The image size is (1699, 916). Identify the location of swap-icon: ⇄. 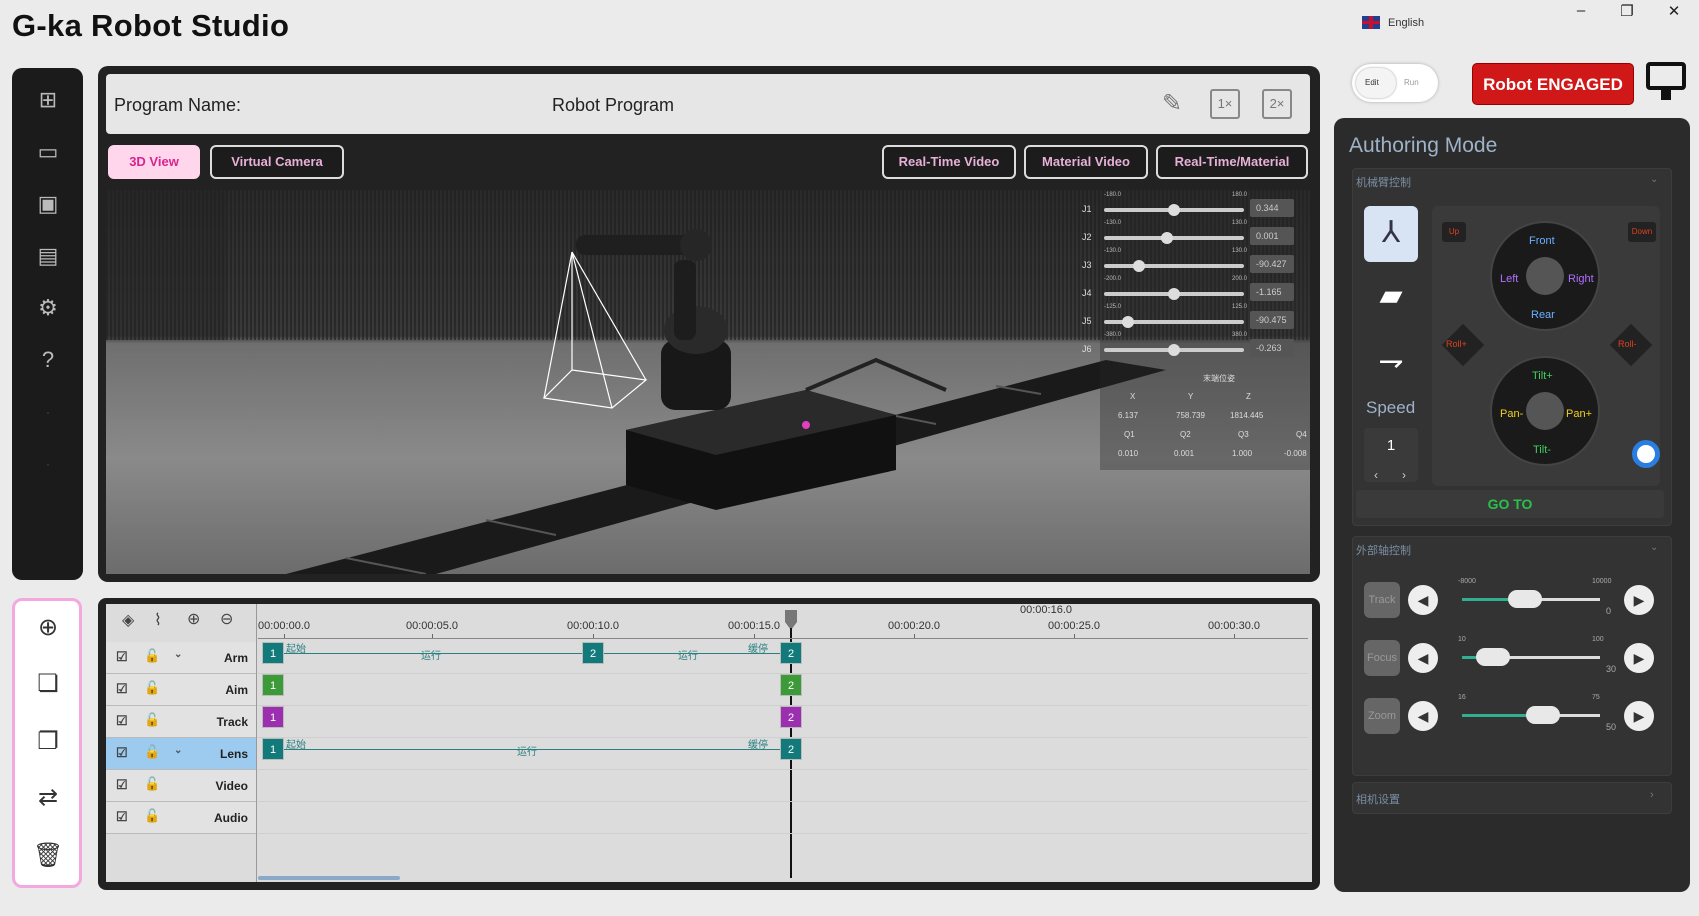
(48, 798).